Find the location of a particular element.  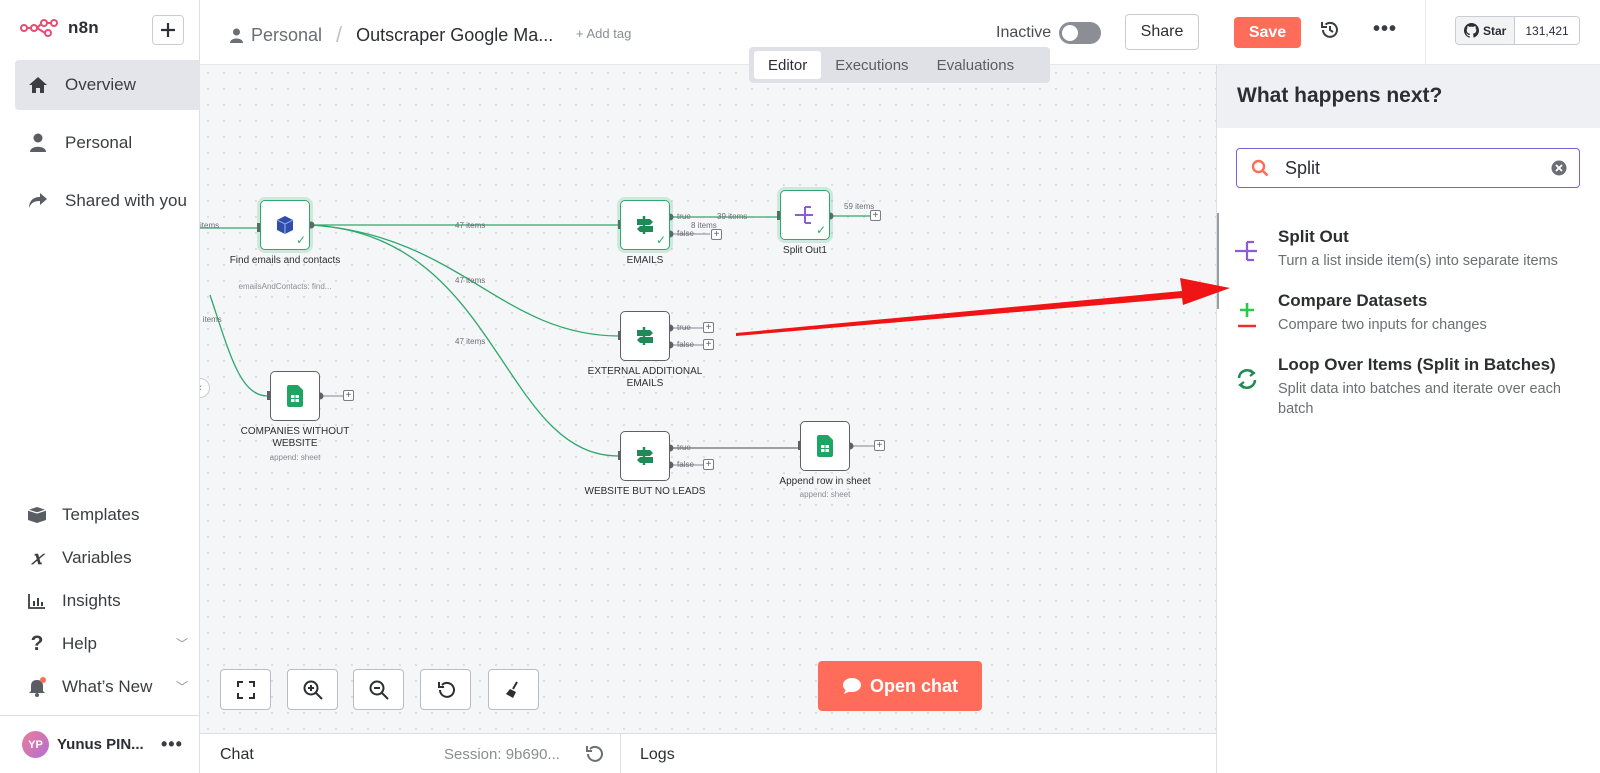

panel-title: What happens next? is located at coordinates (1408, 96).